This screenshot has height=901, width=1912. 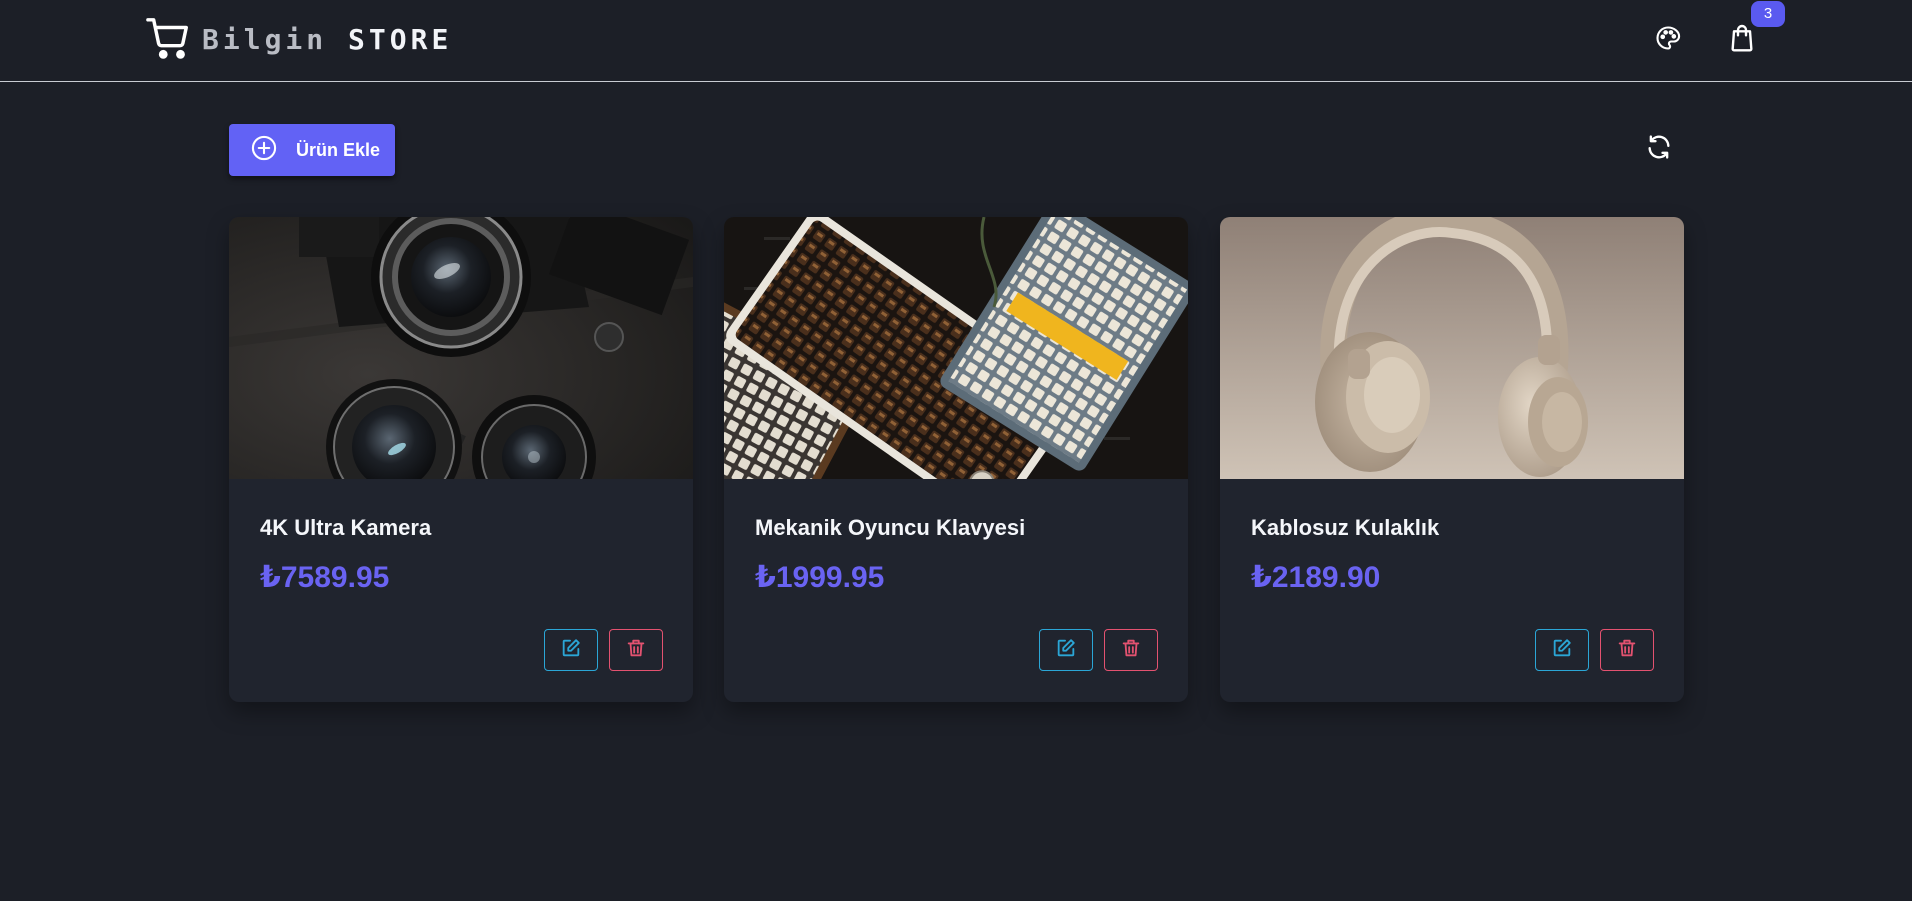 I want to click on shopping-cart-icon, so click(x=169, y=39).